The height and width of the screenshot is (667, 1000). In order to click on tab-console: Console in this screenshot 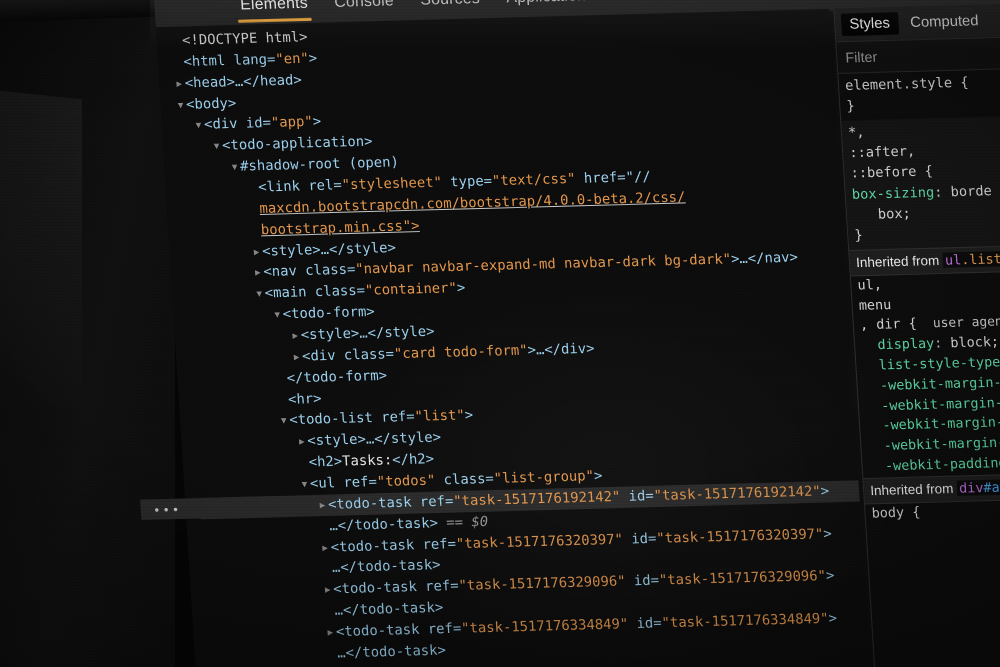, I will do `click(364, 9)`.